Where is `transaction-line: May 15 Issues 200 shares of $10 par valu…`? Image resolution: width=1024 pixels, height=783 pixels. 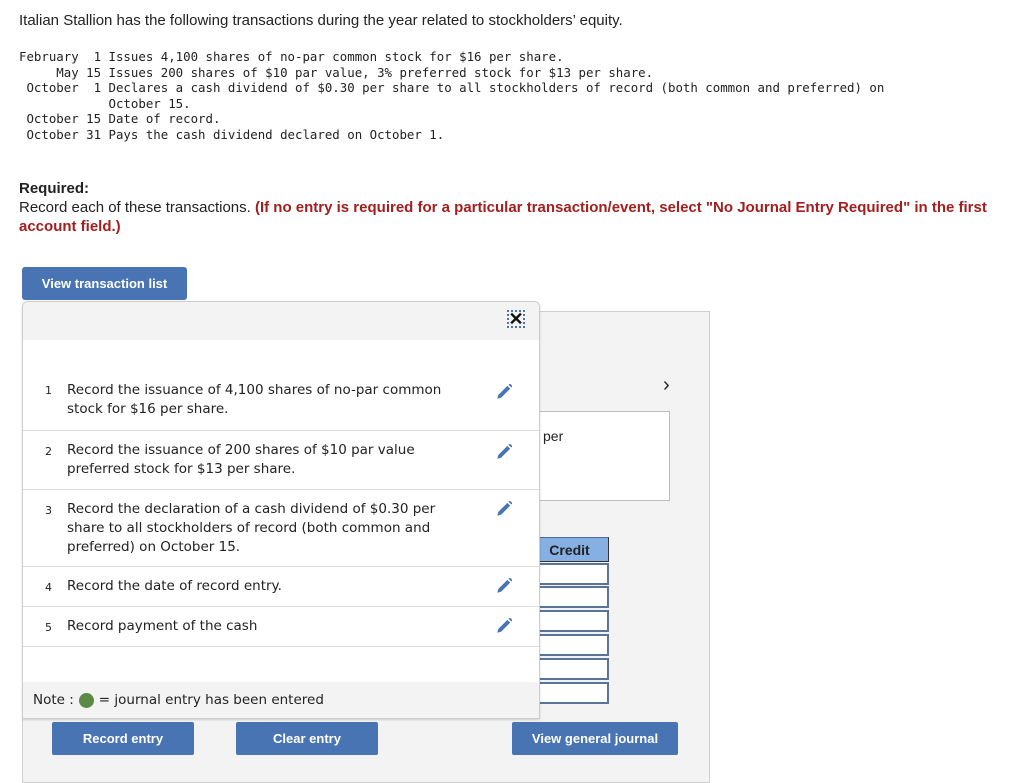
transaction-line: May 15 Issues 200 shares of $10 par valu… is located at coordinates (336, 72).